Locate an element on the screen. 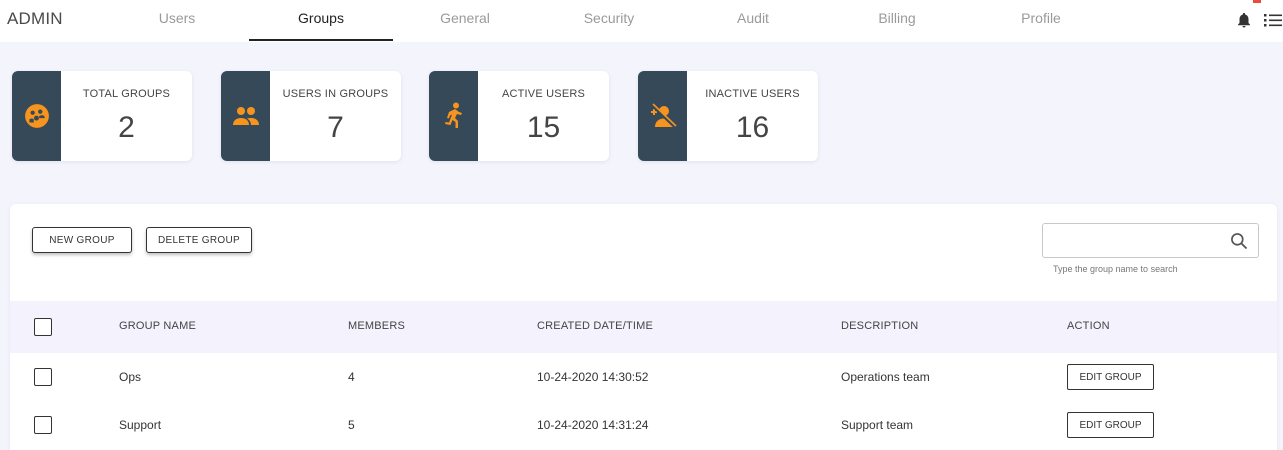 Image resolution: width=1283 pixels, height=450 pixels. tab-general: General is located at coordinates (465, 18).